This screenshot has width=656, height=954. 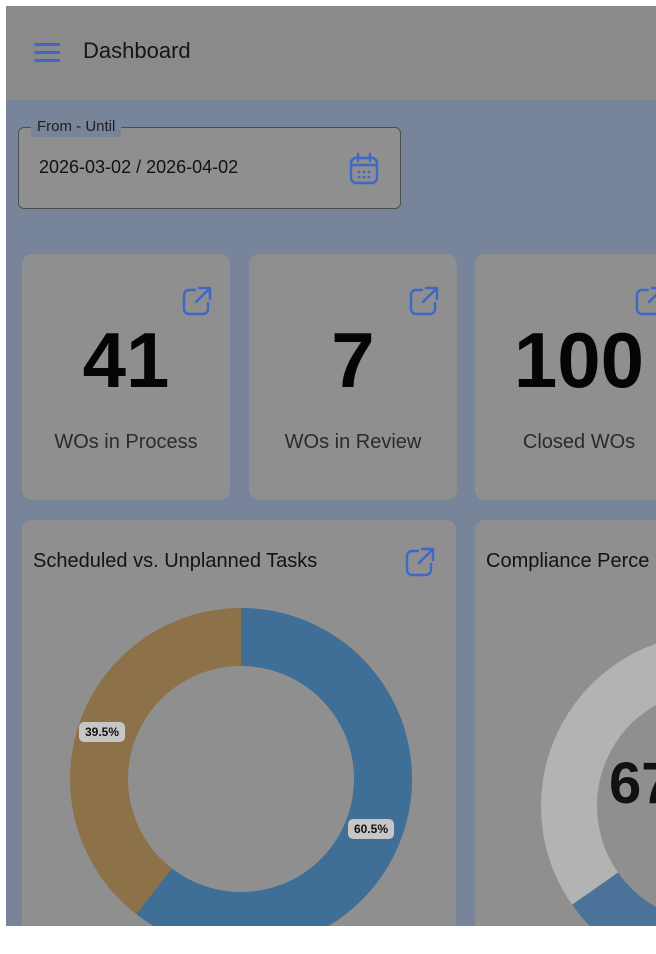 I want to click on open-wos-in-review-button, so click(x=424, y=301).